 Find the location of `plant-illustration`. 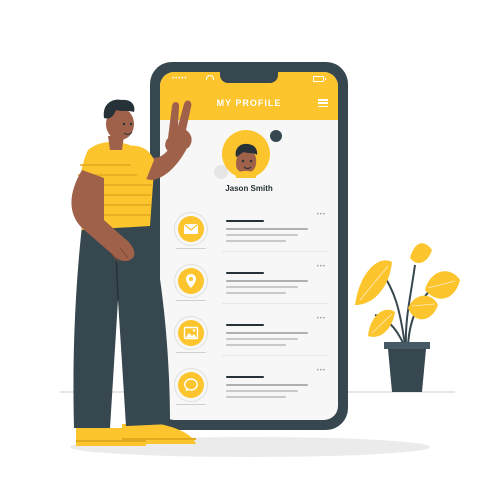

plant-illustration is located at coordinates (407, 317).